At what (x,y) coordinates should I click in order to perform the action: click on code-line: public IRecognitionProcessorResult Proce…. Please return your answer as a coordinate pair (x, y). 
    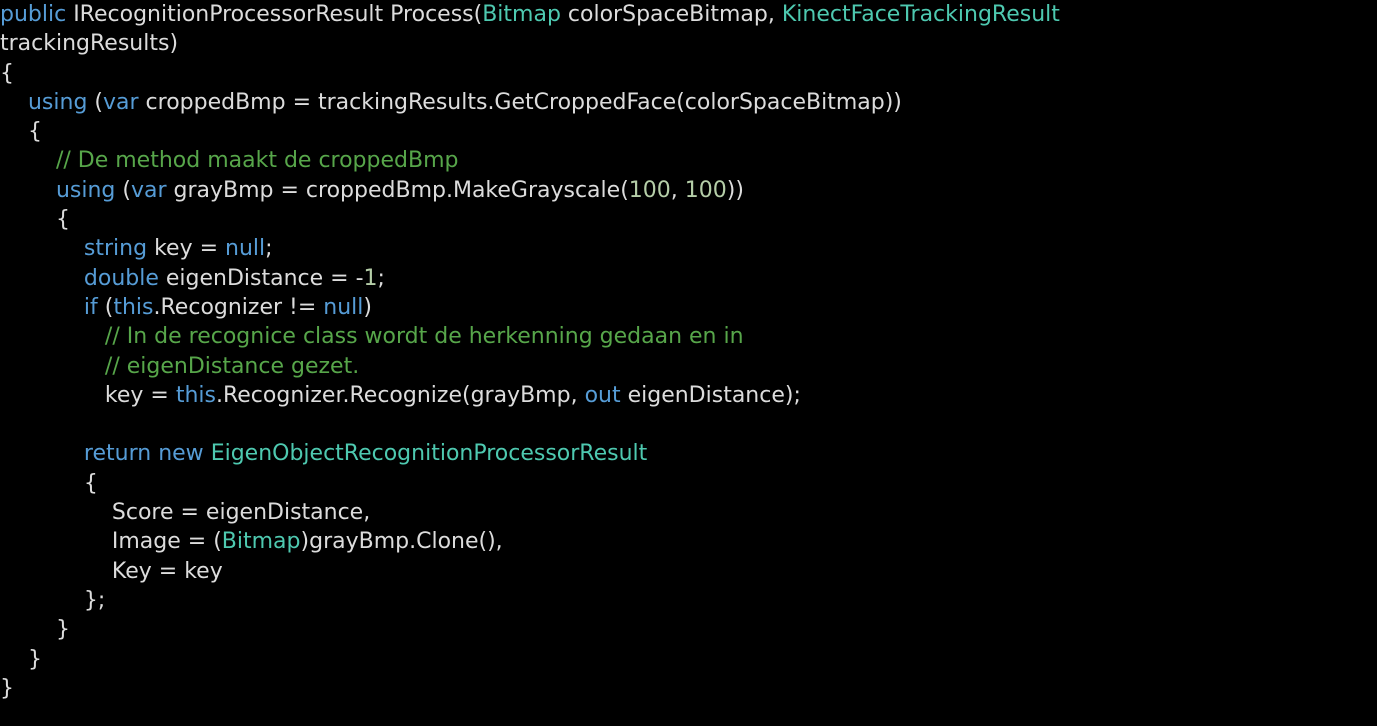
    Looking at the image, I should click on (688, 14).